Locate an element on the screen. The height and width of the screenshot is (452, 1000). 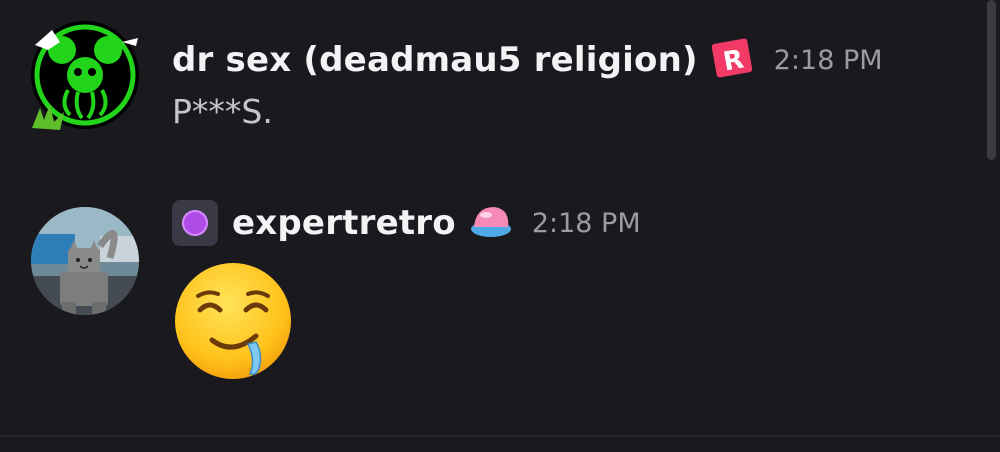
pink-cap-icon is located at coordinates (491, 223).